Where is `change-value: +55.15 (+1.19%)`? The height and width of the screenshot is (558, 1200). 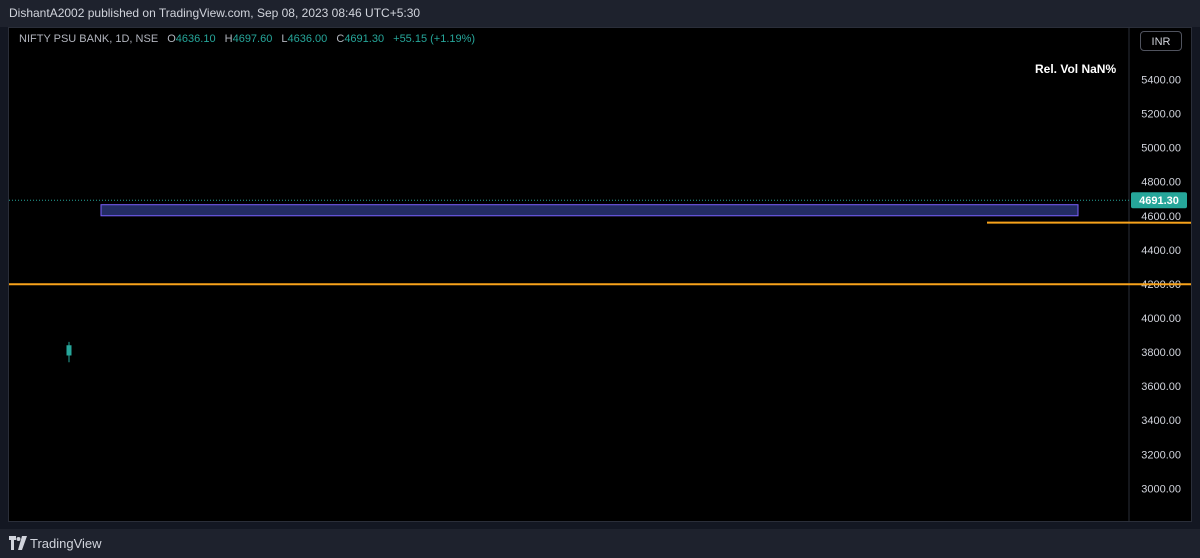
change-value: +55.15 (+1.19%) is located at coordinates (434, 39).